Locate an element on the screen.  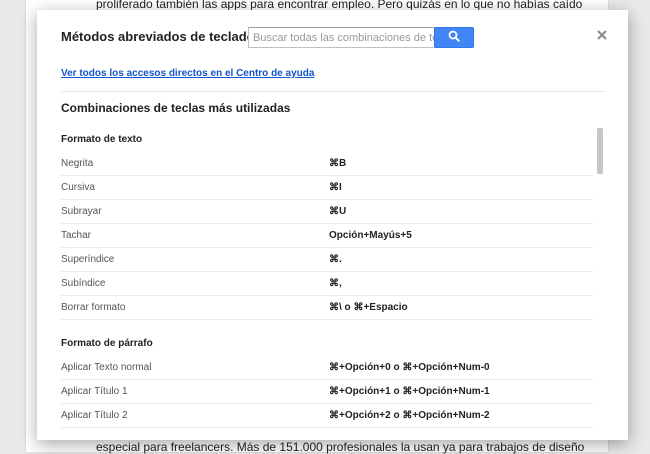
shortcut-action: Superíndice is located at coordinates (88, 259).